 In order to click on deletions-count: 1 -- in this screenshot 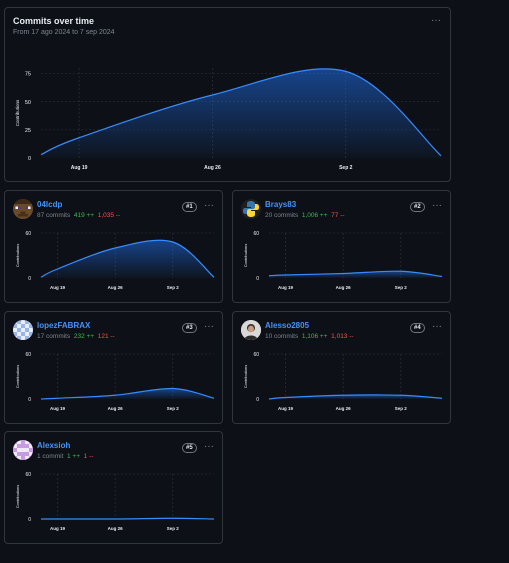, I will do `click(88, 456)`.